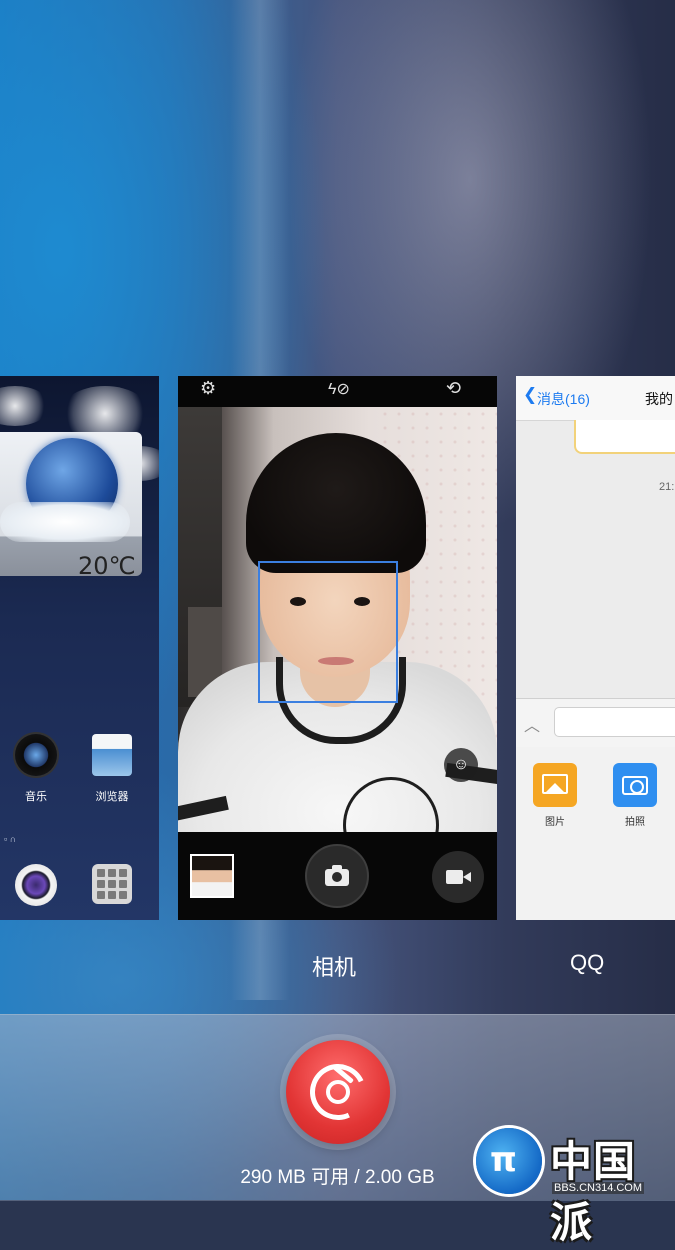  What do you see at coordinates (65, 522) in the screenshot?
I see `weather-cloud-icon` at bounding box center [65, 522].